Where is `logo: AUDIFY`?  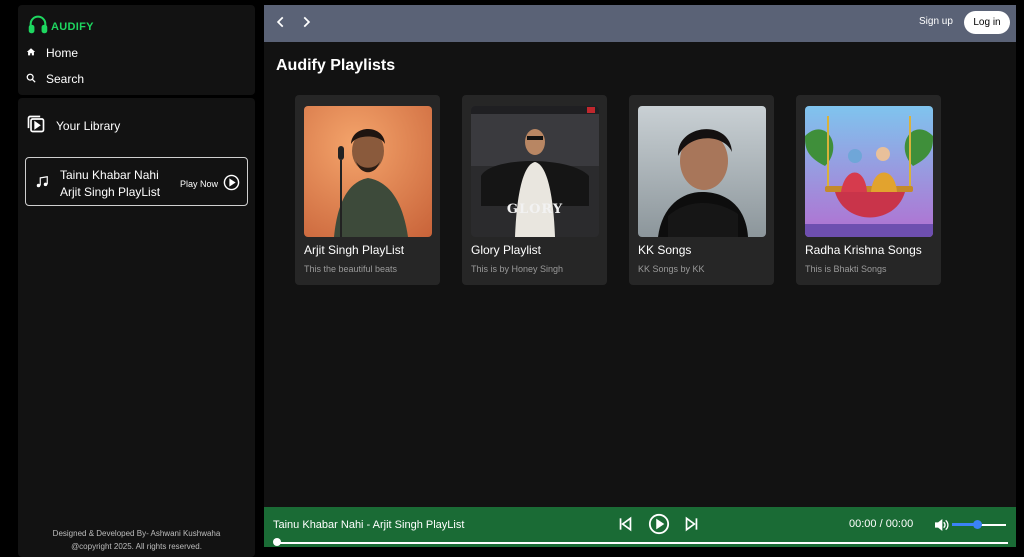
logo: AUDIFY is located at coordinates (60, 26).